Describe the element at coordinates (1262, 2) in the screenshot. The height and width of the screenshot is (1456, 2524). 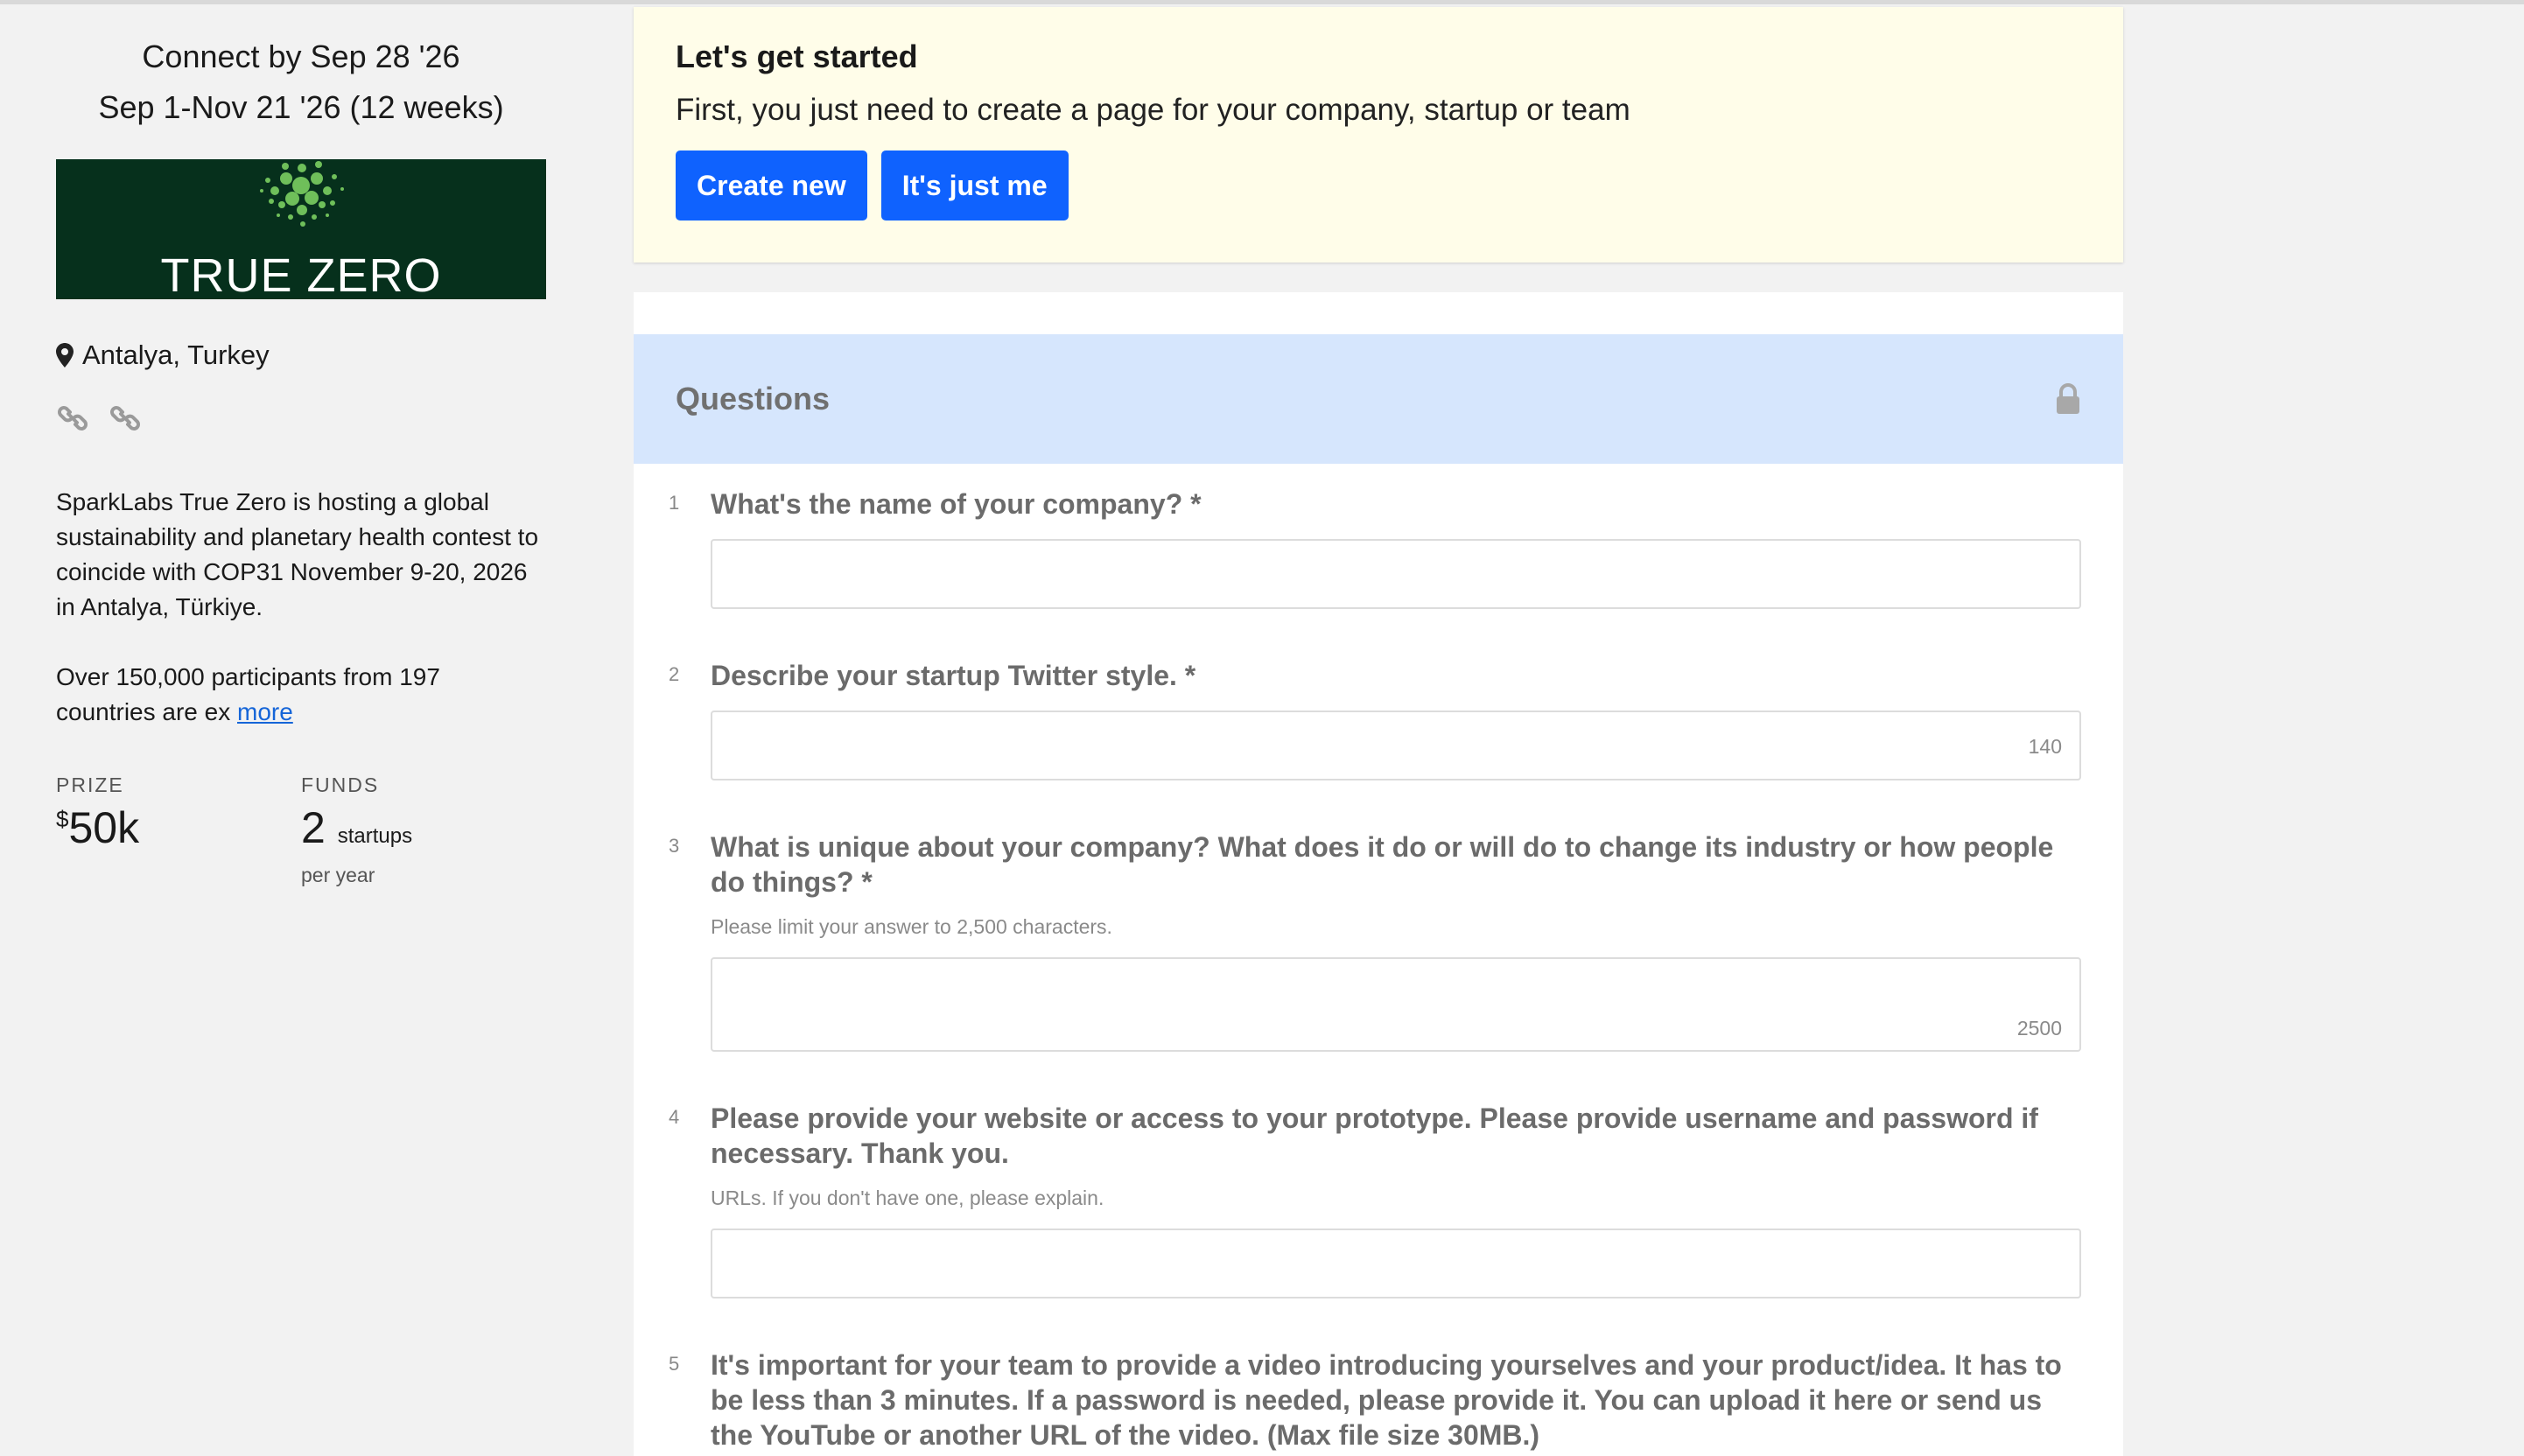
I see `top-border` at that location.